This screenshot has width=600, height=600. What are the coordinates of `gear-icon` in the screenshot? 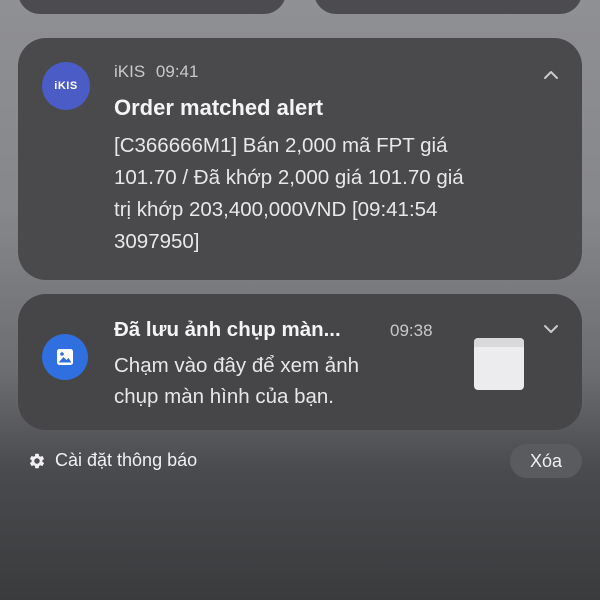 It's located at (37, 460).